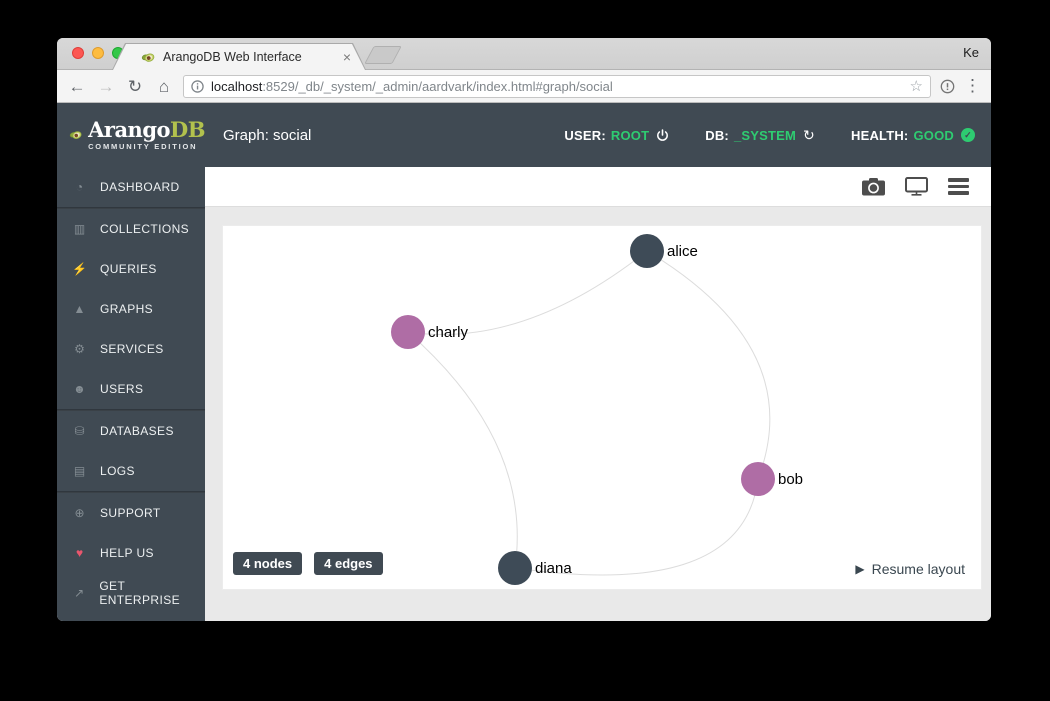 Image resolution: width=1050 pixels, height=701 pixels. I want to click on health-status: HEALTH: GOOD ✓, so click(913, 135).